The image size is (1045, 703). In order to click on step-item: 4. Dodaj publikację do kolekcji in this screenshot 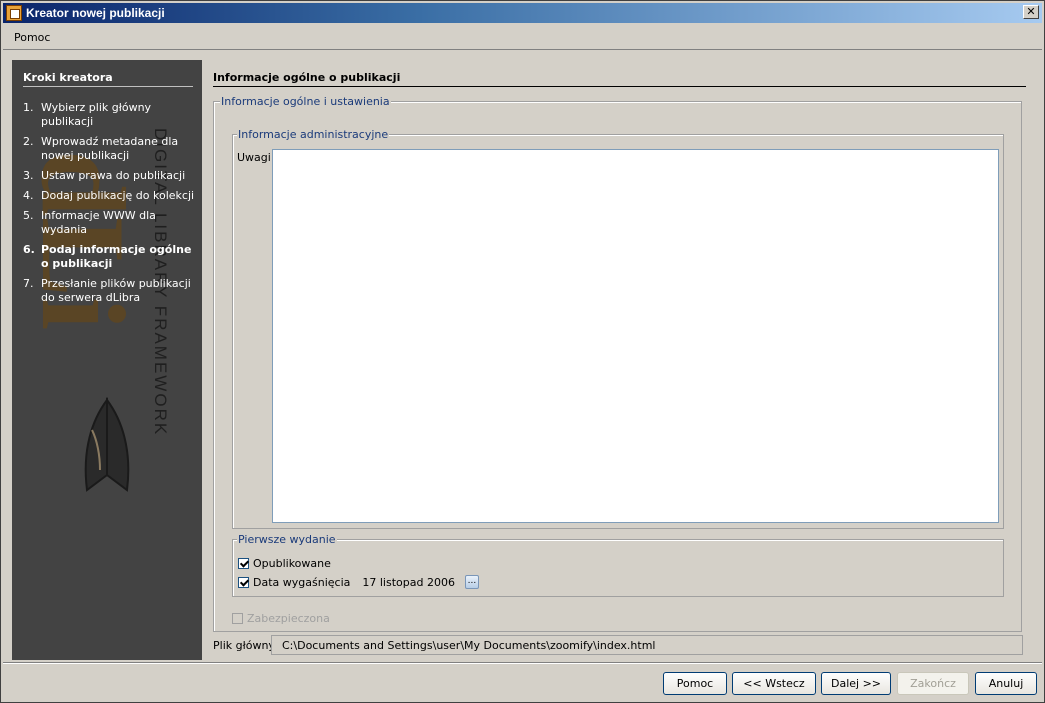, I will do `click(109, 195)`.